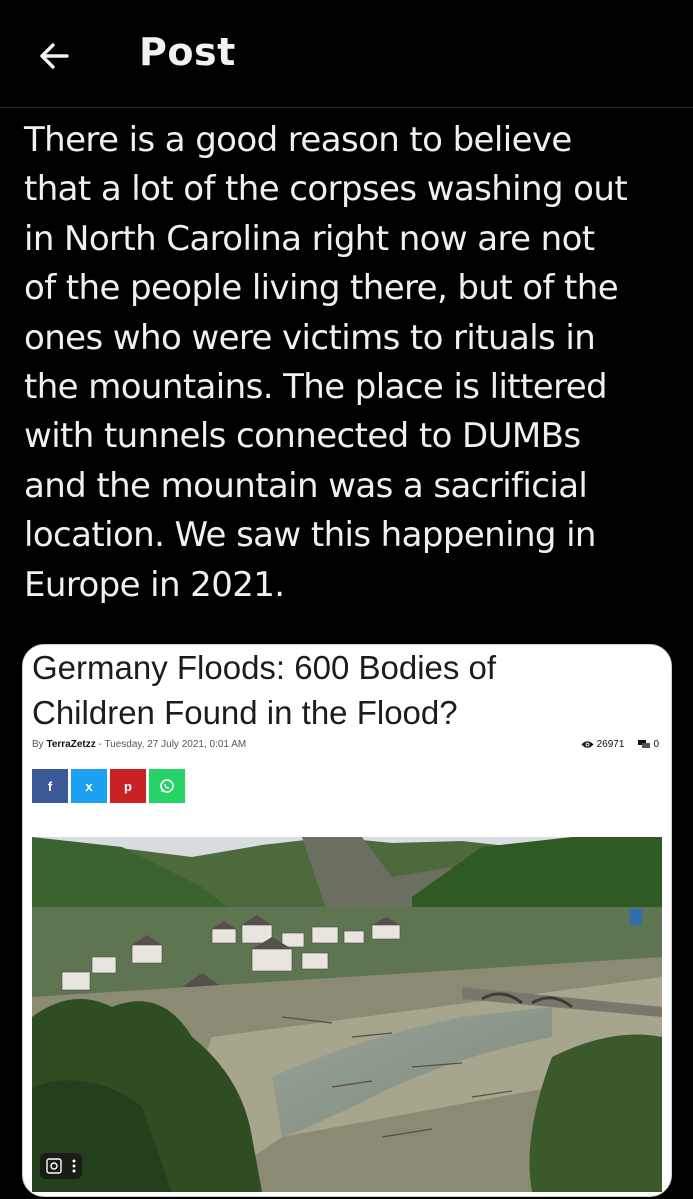  Describe the element at coordinates (187, 52) in the screenshot. I see `page-title: Post` at that location.